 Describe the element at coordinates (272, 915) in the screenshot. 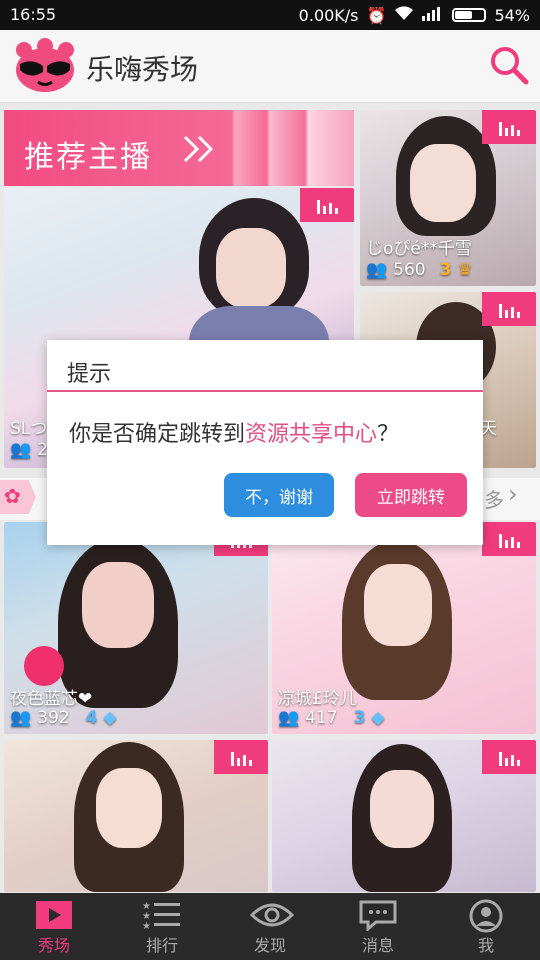

I see `eye-icon` at that location.